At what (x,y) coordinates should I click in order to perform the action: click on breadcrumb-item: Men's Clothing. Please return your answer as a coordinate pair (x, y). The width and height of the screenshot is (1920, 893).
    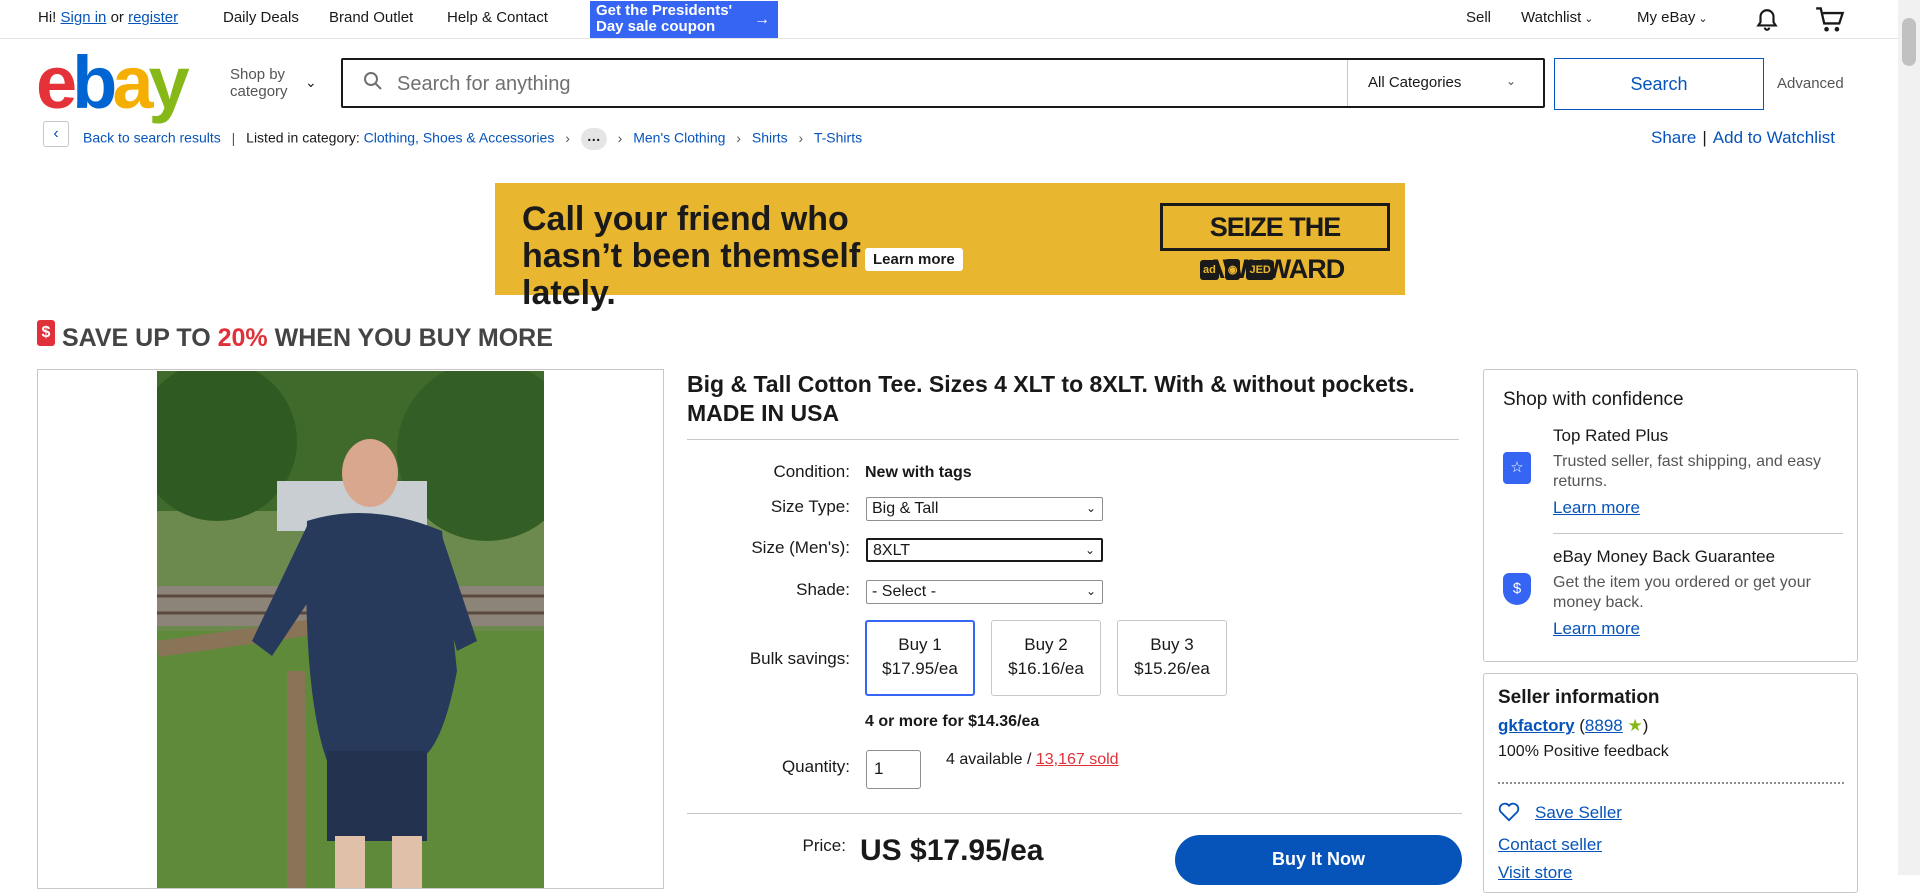
    Looking at the image, I should click on (679, 138).